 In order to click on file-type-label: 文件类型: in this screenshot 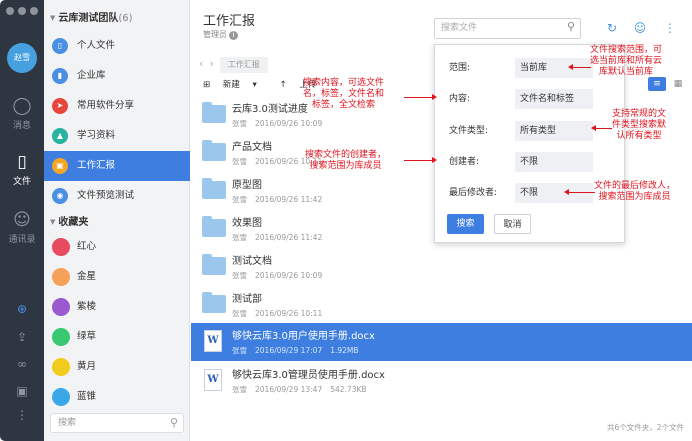, I will do `click(469, 131)`.